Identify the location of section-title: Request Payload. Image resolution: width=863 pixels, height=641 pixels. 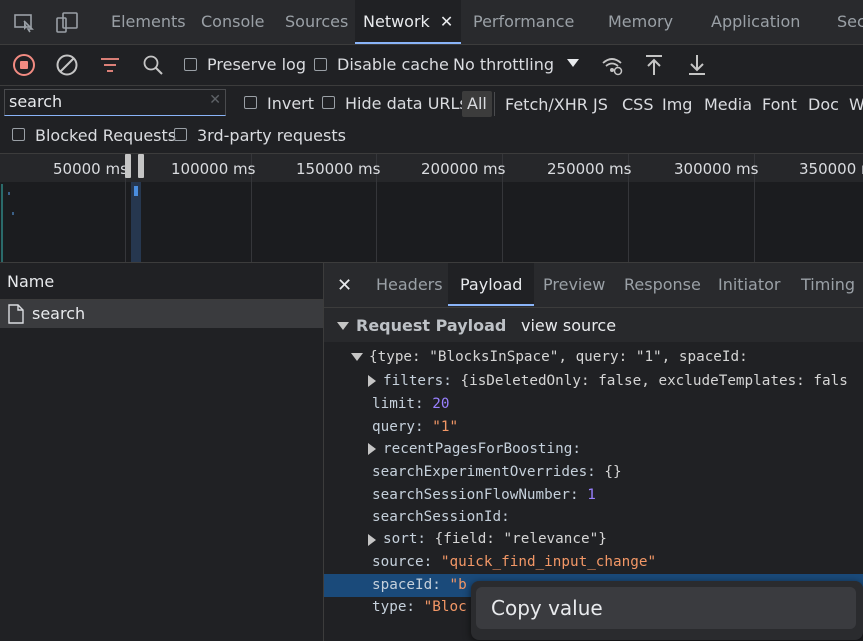
(431, 325).